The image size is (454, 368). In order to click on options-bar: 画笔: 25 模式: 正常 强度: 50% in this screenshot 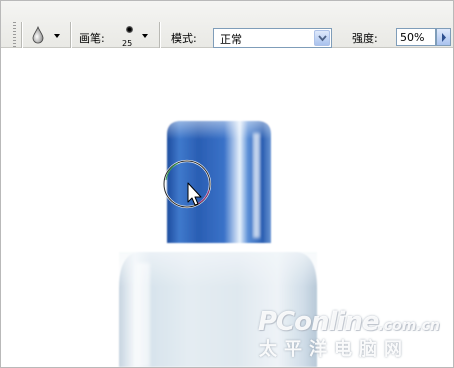, I will do `click(227, 24)`.